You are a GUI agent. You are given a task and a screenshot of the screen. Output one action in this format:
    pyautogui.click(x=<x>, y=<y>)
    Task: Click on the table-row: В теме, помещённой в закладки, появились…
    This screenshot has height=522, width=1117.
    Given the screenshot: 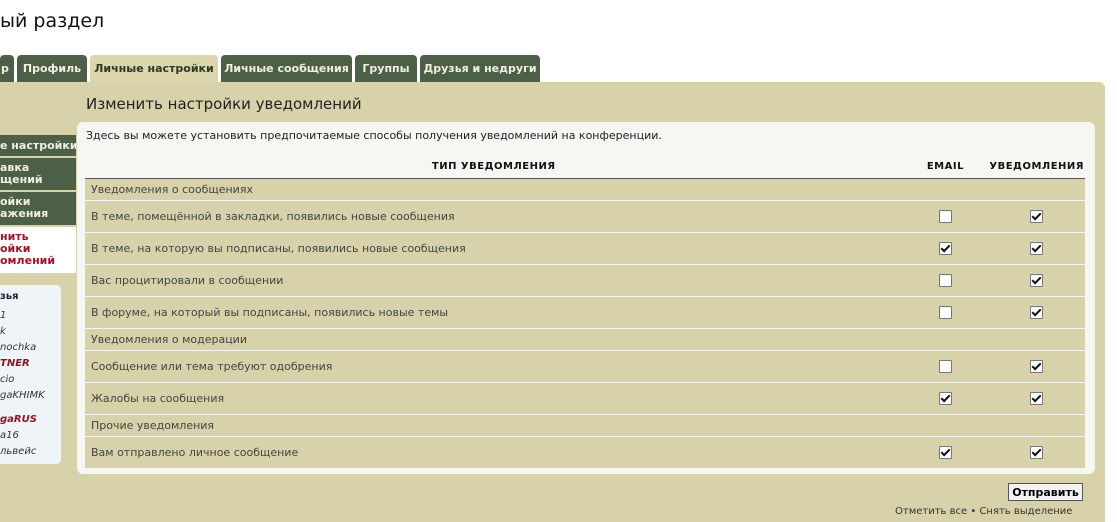 What is the action you would take?
    pyautogui.click(x=585, y=216)
    